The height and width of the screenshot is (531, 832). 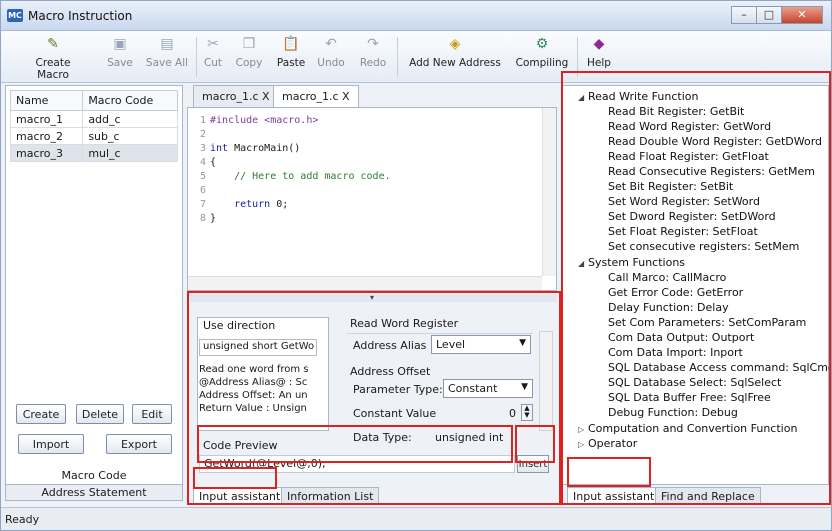 I want to click on tree-item: SQL Database Select: SqlSelect, so click(x=694, y=382).